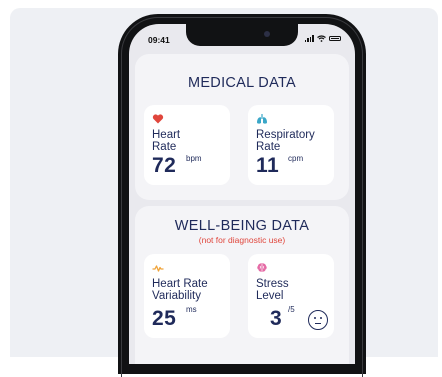 This screenshot has width=442, height=377. I want to click on status-time: 09:41, so click(159, 40).